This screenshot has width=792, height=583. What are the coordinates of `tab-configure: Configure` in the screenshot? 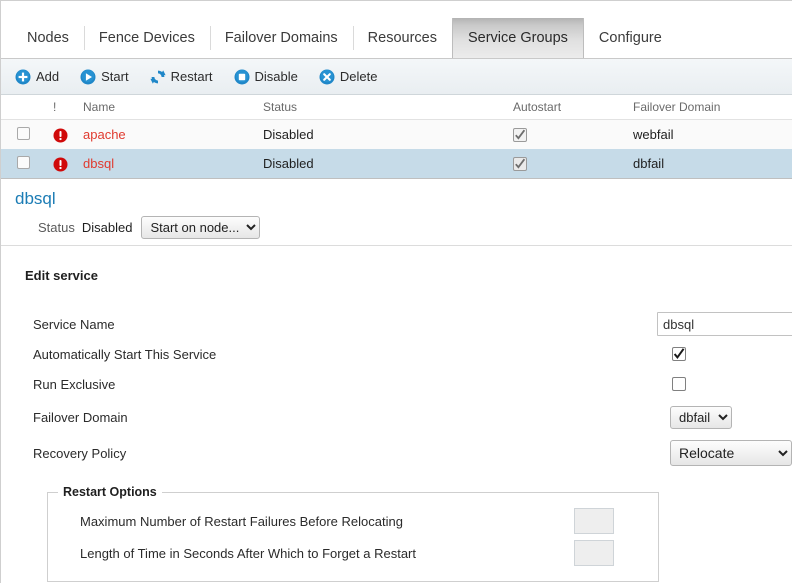 It's located at (630, 38).